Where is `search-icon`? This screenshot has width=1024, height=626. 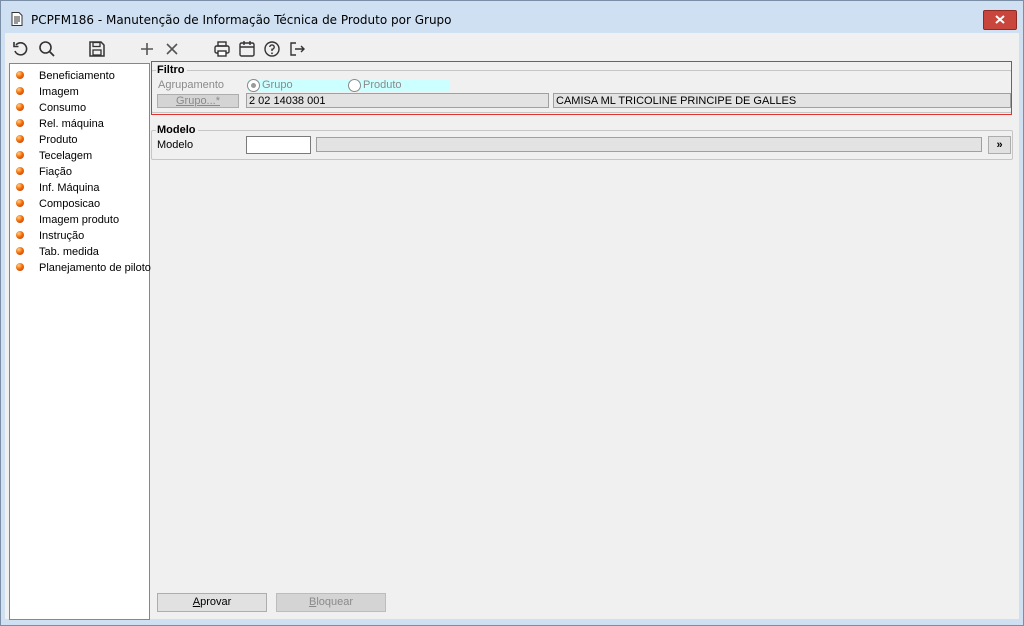
search-icon is located at coordinates (47, 49).